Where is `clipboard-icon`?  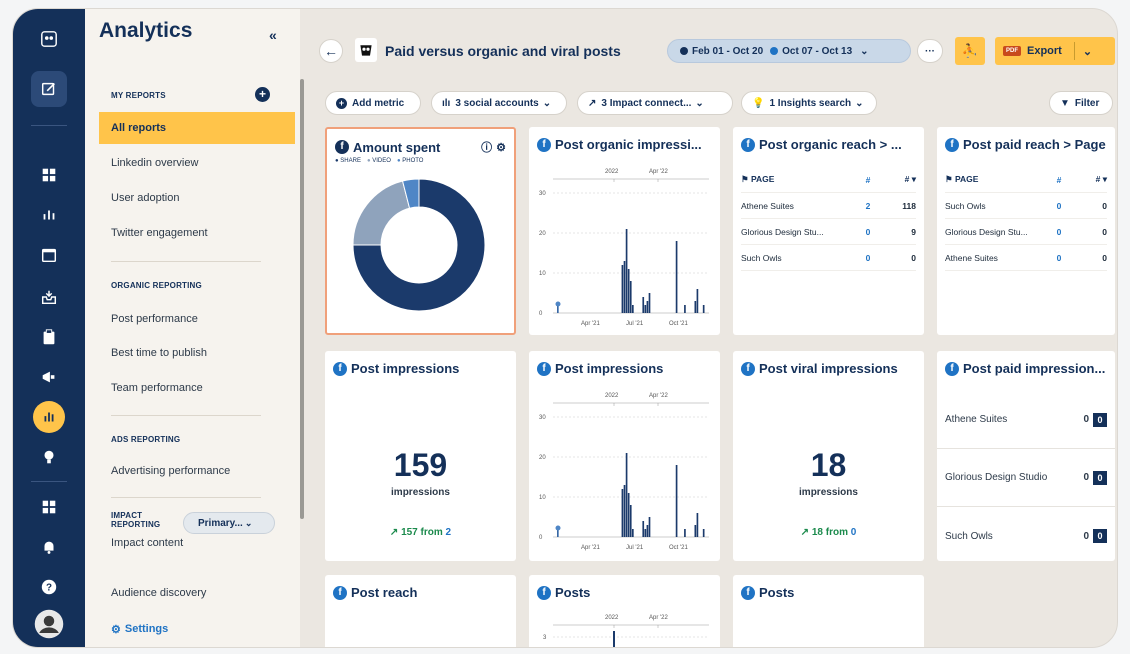 clipboard-icon is located at coordinates (49, 337).